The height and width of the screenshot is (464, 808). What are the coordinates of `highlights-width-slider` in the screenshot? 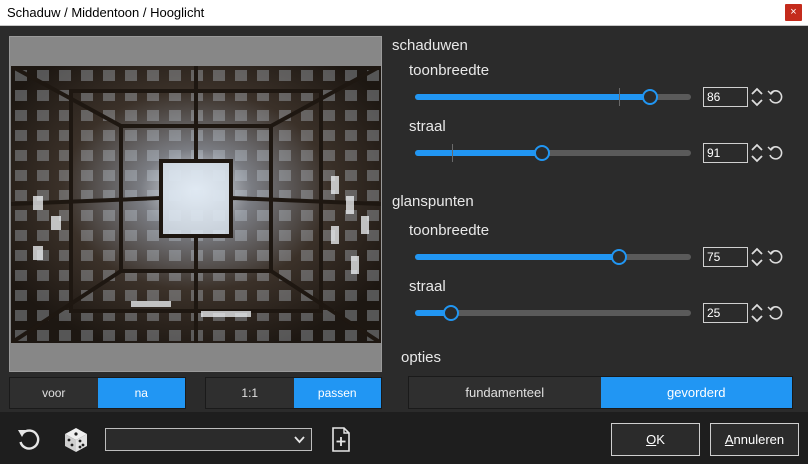 It's located at (553, 257).